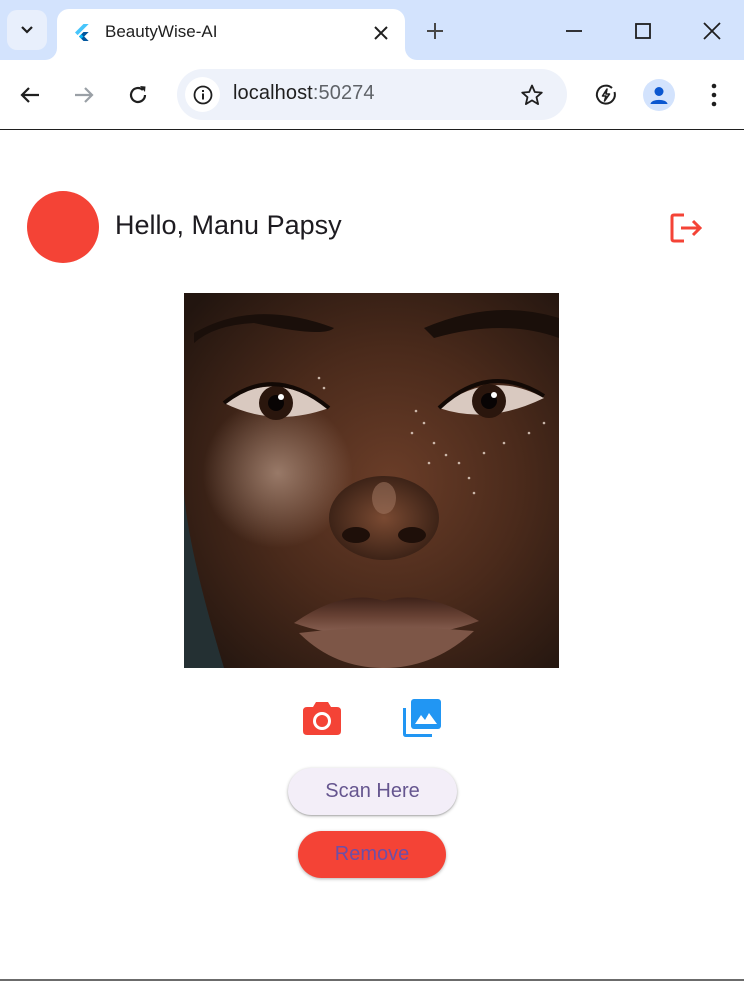  Describe the element at coordinates (63, 227) in the screenshot. I see `avatar` at that location.